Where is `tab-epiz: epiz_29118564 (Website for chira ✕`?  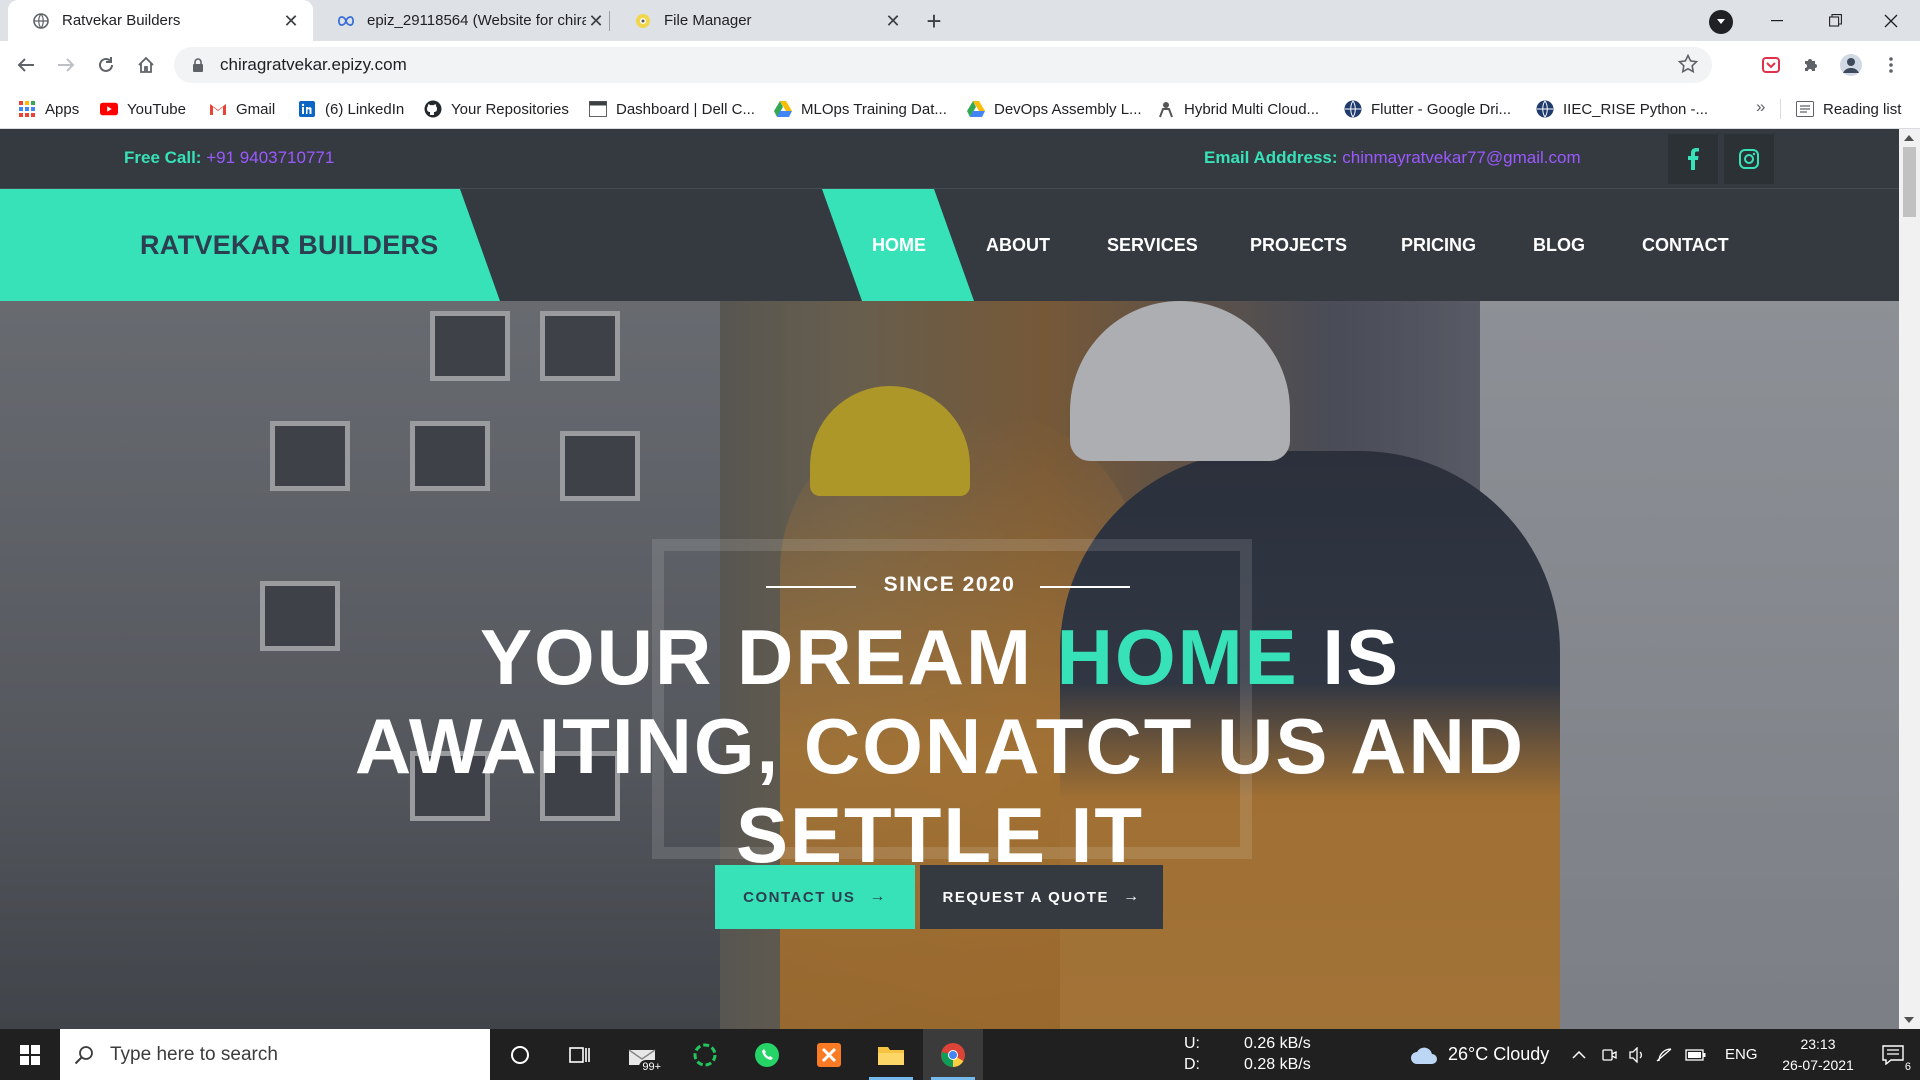 tab-epiz: epiz_29118564 (Website for chira ✕ is located at coordinates (465, 20).